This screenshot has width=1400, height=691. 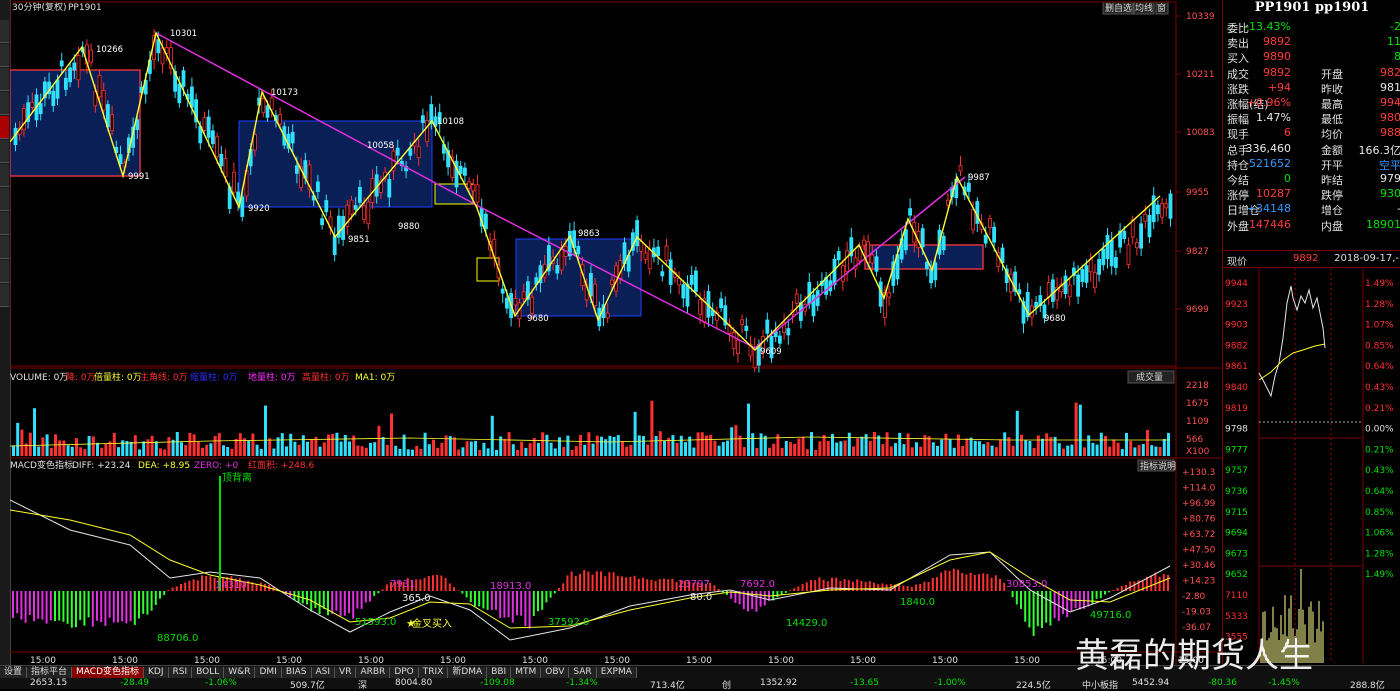 I want to click on intraday-pct-label: 1.28%, so click(x=1379, y=554).